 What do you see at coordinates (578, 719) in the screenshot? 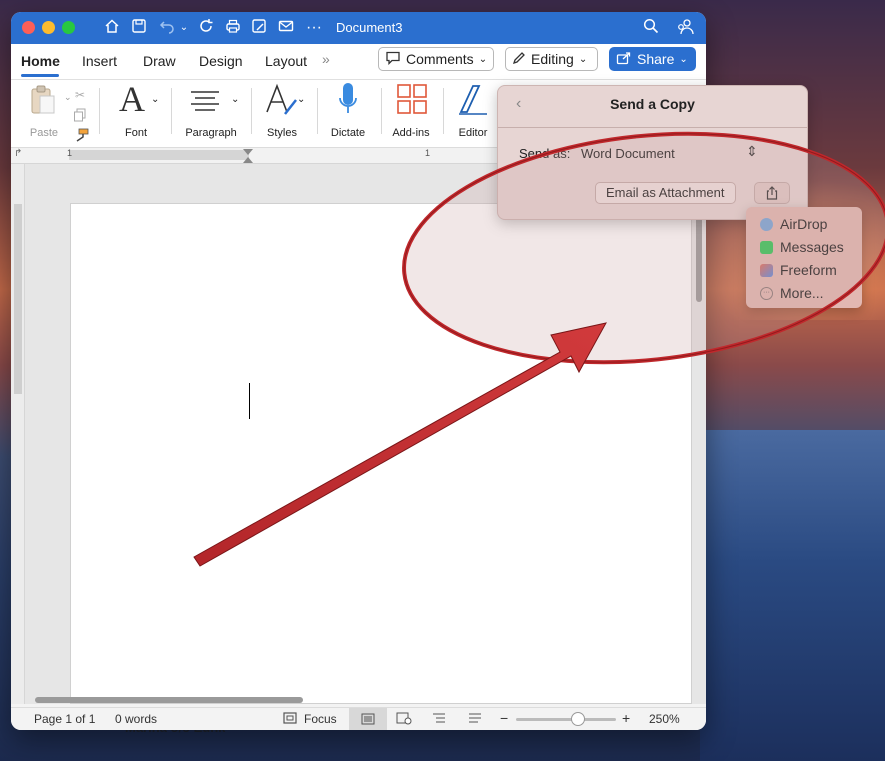
I see `zoom-slider-thumb` at bounding box center [578, 719].